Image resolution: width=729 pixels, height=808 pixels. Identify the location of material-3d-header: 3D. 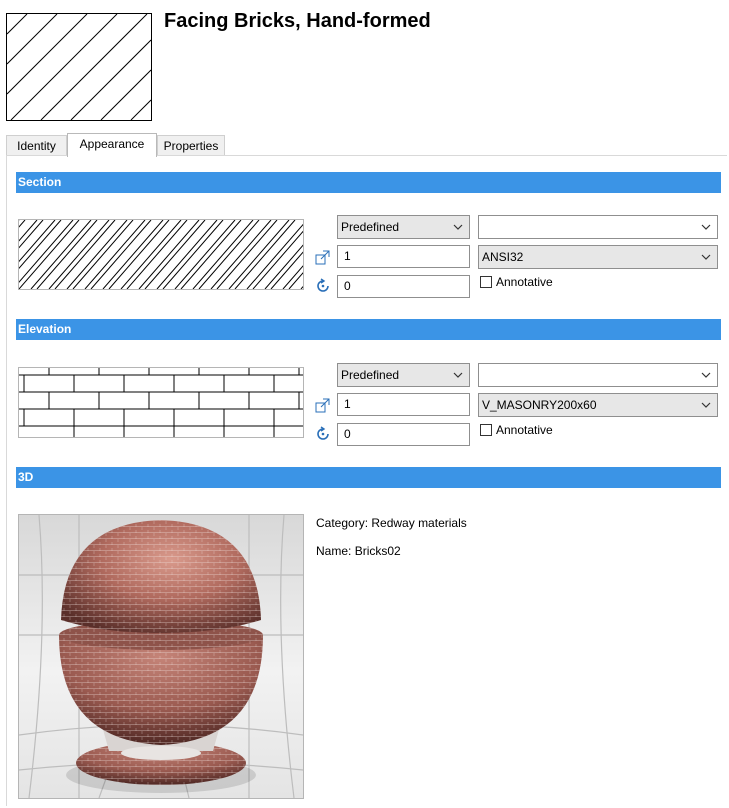
(368, 477).